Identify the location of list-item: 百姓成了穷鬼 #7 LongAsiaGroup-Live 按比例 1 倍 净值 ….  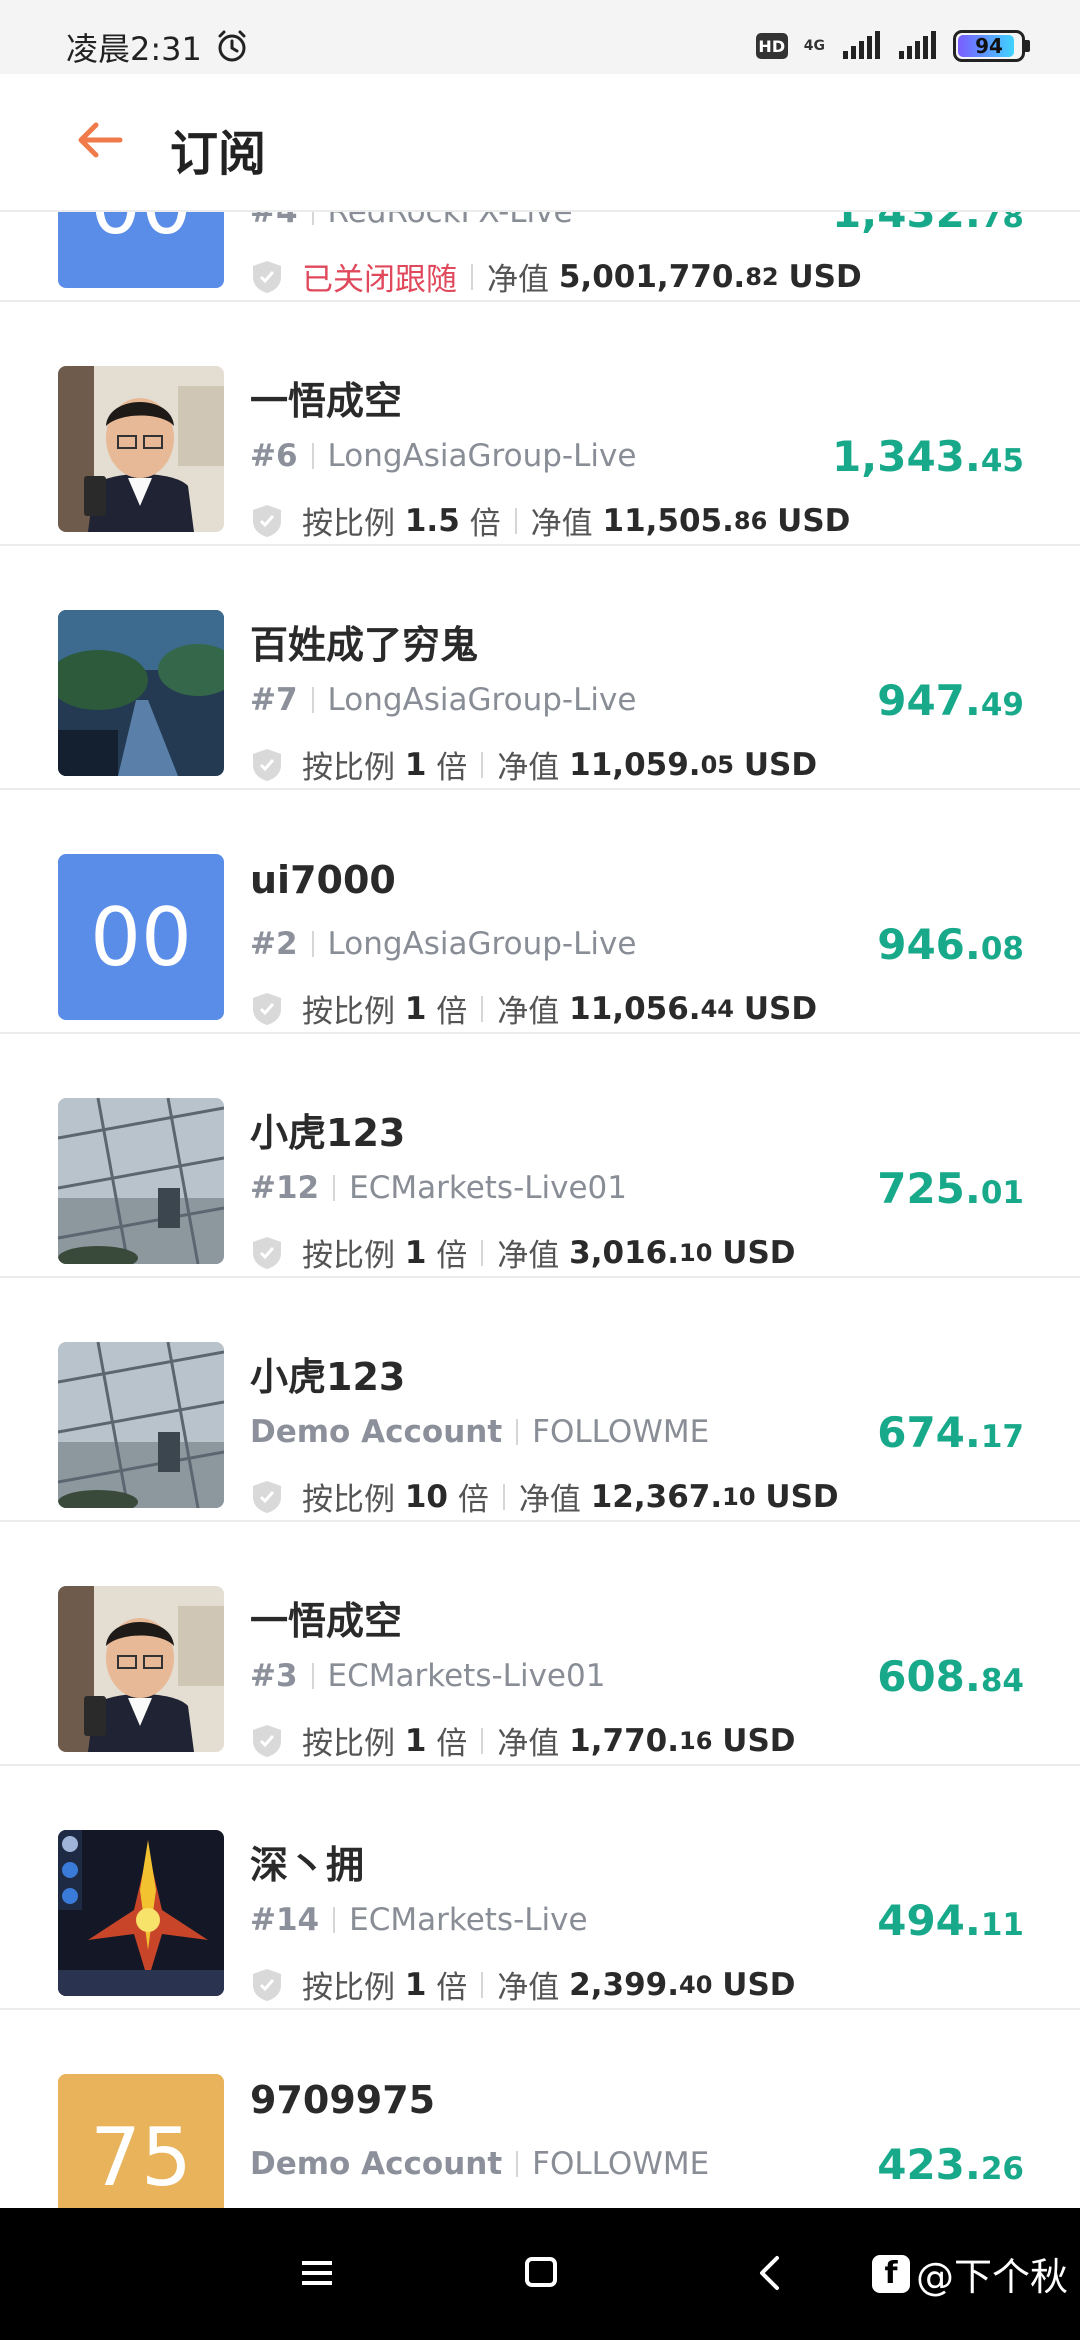
(540, 668).